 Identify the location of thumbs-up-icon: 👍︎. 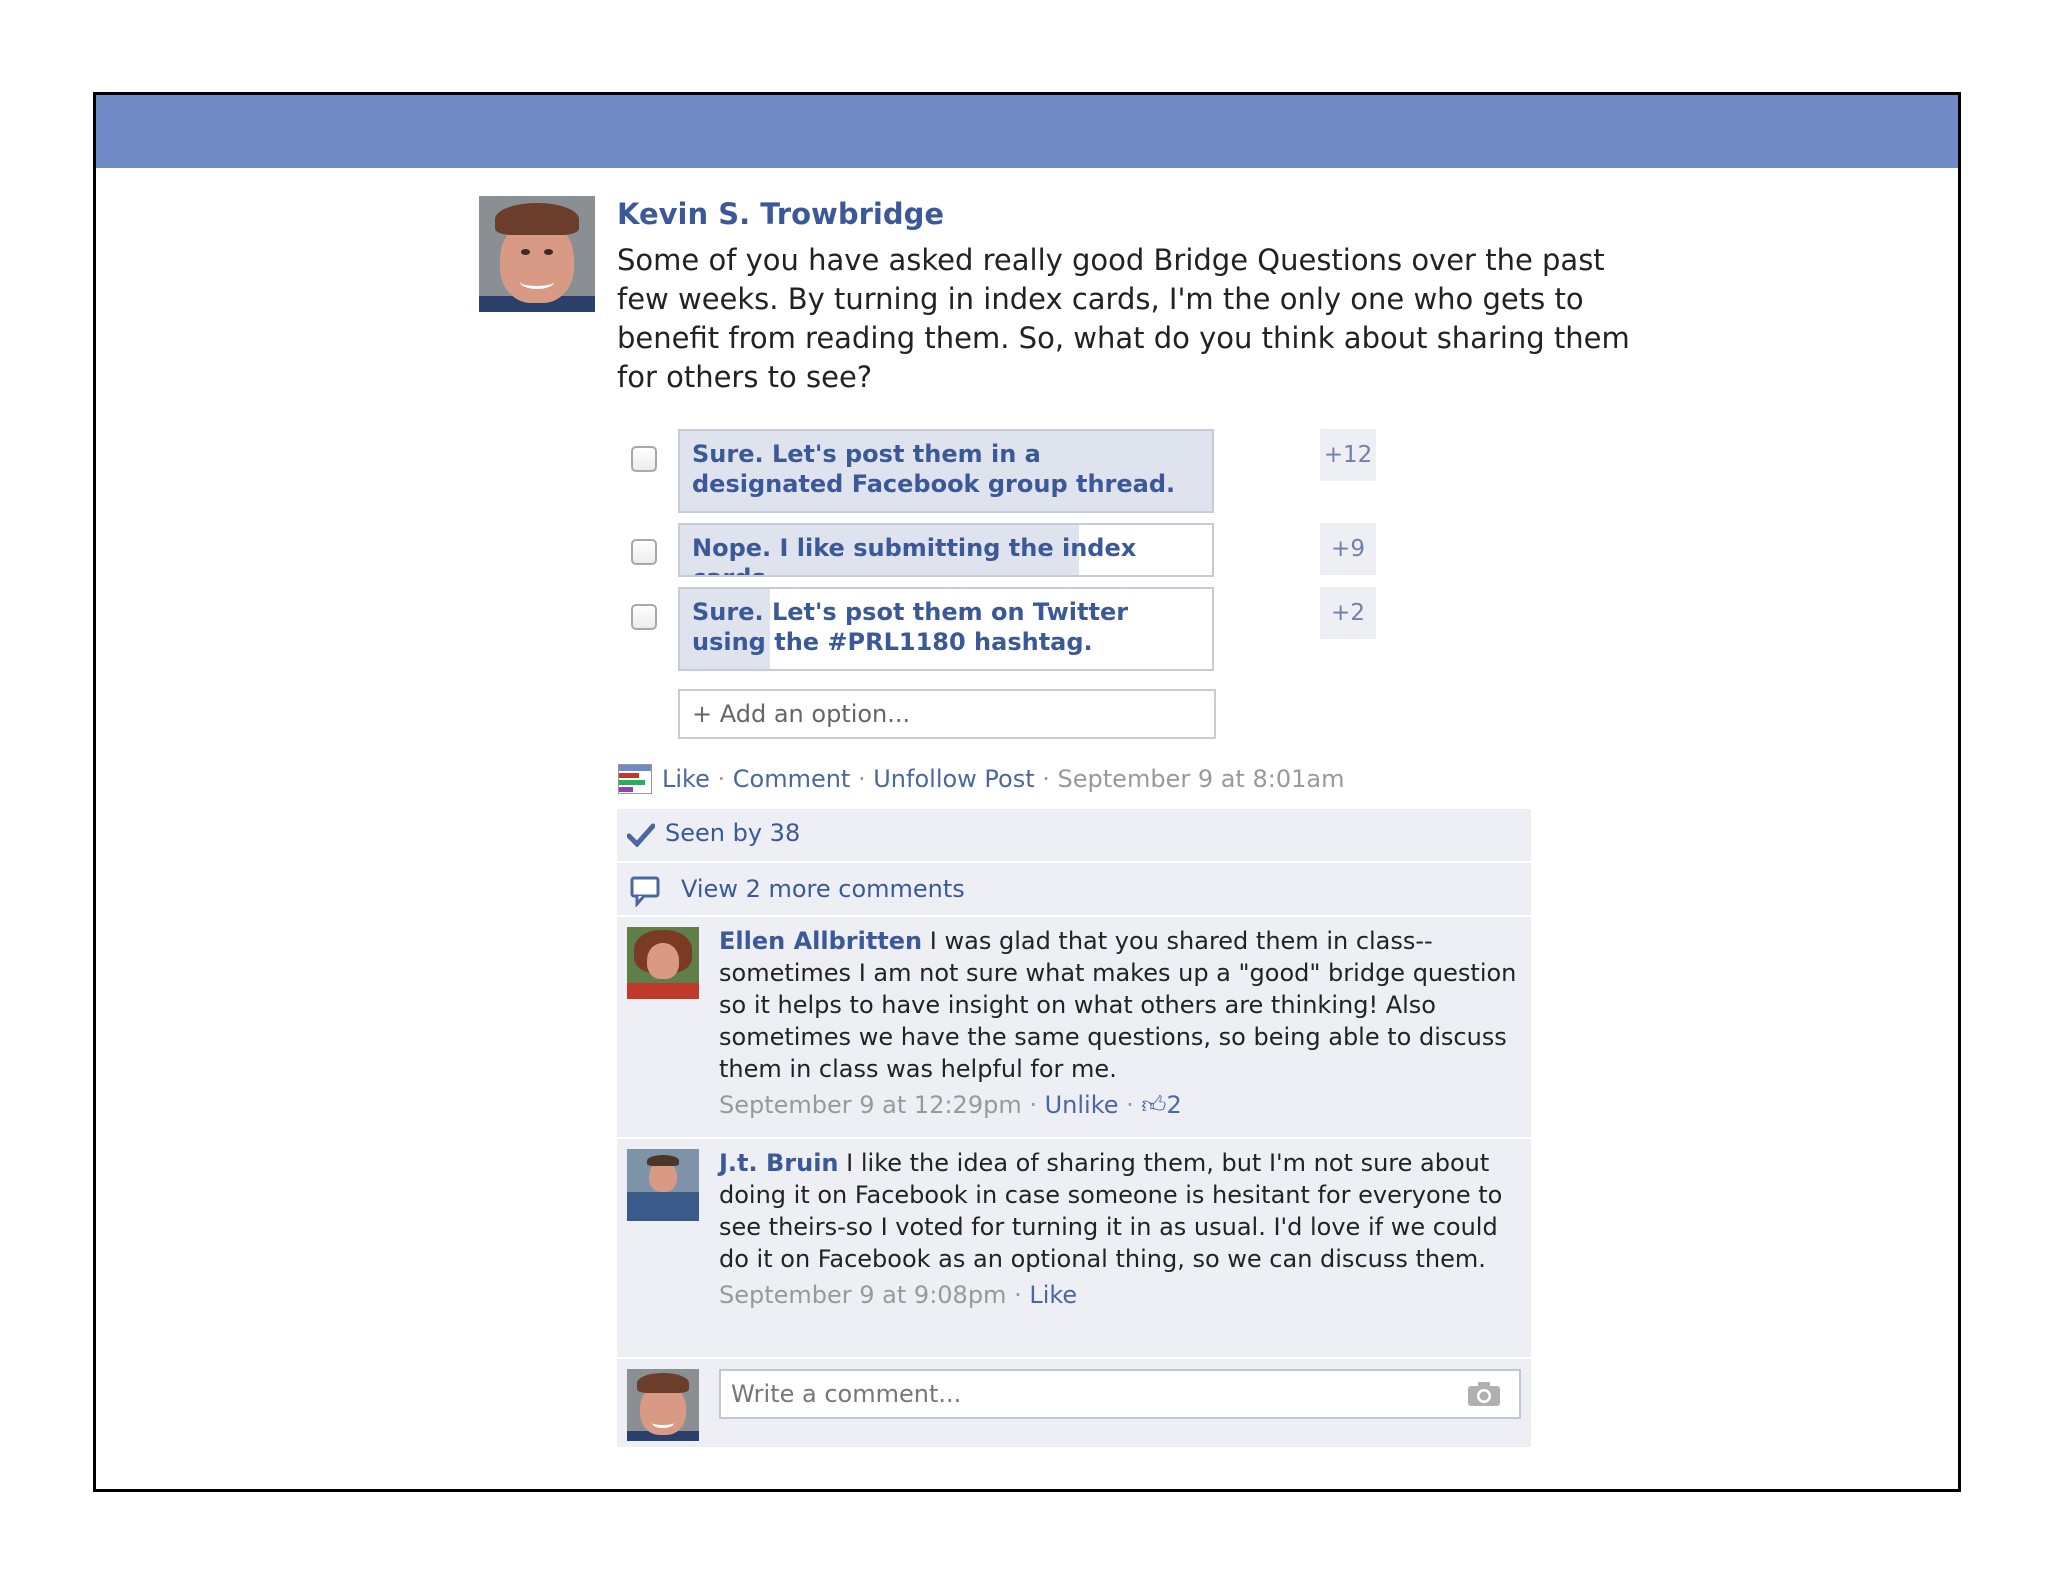
(1153, 1105).